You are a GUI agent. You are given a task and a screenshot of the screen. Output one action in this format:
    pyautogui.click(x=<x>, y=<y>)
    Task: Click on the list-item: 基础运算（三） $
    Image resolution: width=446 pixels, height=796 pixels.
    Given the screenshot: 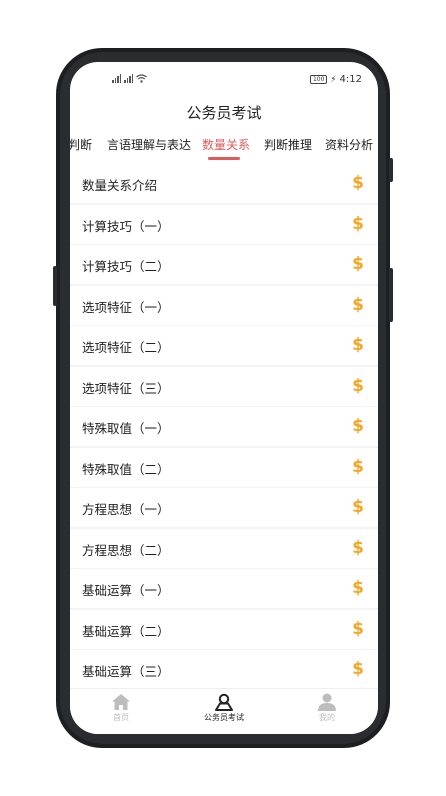 What is the action you would take?
    pyautogui.click(x=224, y=669)
    